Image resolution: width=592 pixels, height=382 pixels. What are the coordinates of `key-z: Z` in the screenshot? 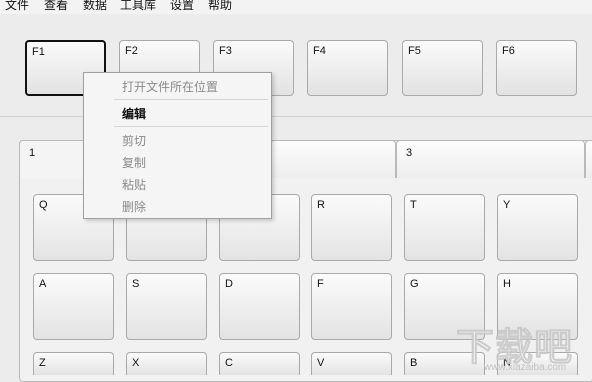 It's located at (73, 363).